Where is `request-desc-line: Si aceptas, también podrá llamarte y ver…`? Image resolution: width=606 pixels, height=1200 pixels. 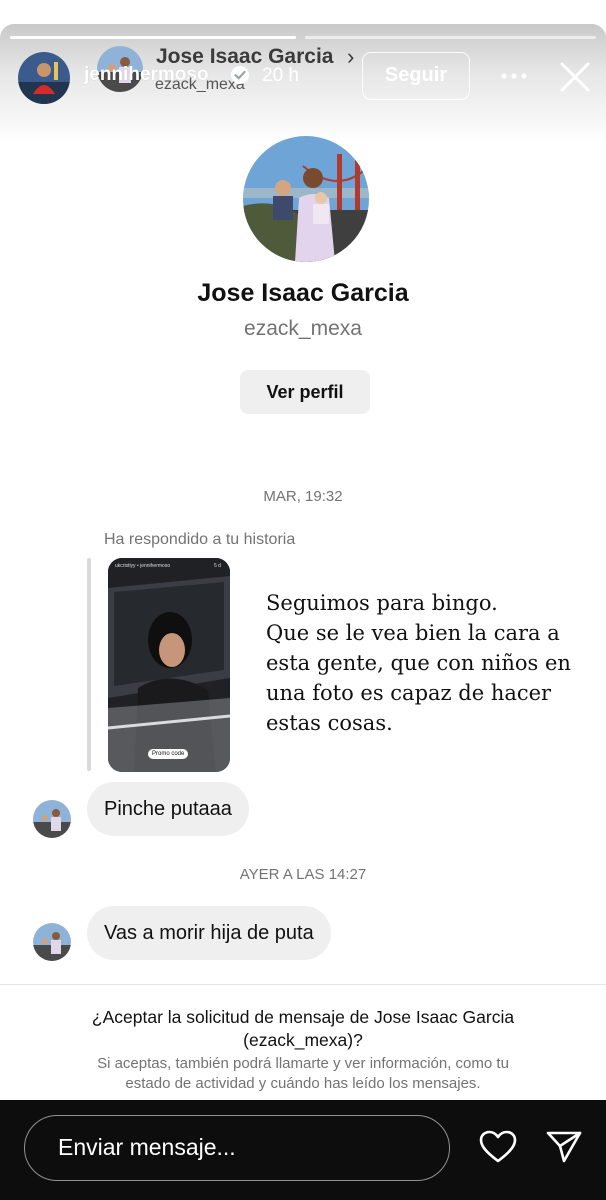 request-desc-line: Si aceptas, también podrá llamarte y ver… is located at coordinates (303, 1063).